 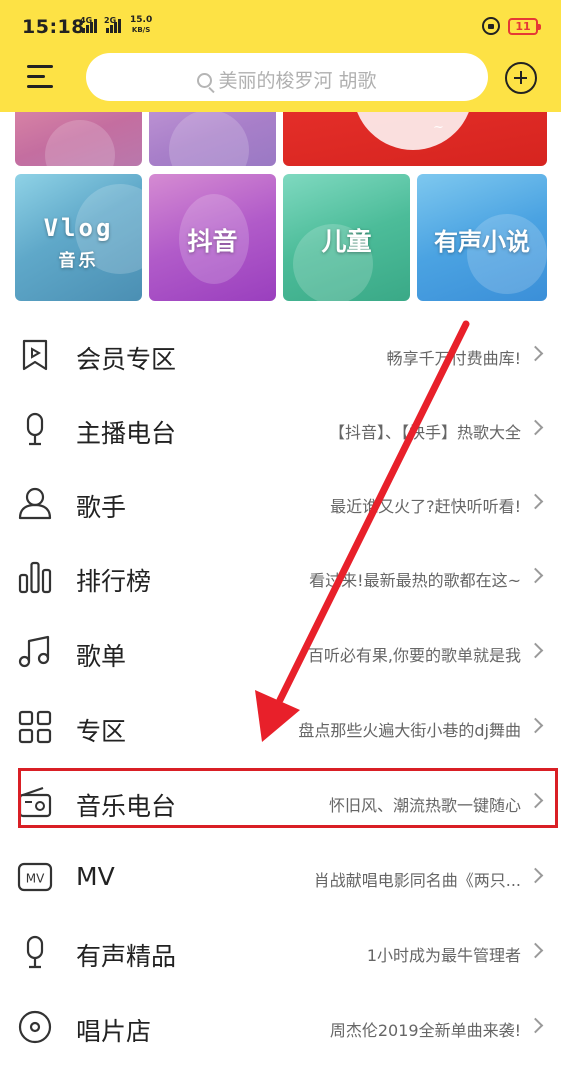 I want to click on annotation-arrow-icon, so click(x=362, y=531).